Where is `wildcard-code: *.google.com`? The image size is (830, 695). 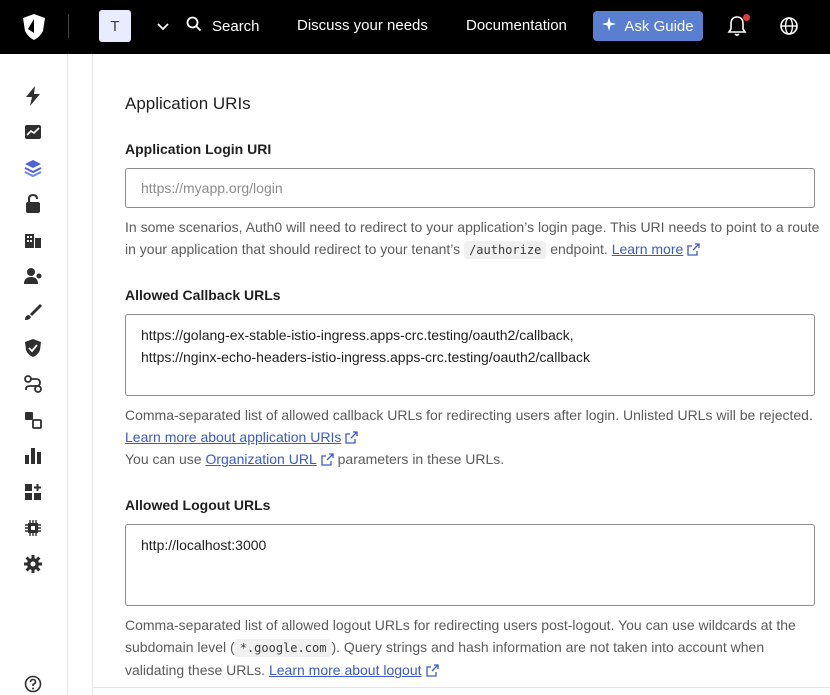
wildcard-code: *.google.com is located at coordinates (283, 648).